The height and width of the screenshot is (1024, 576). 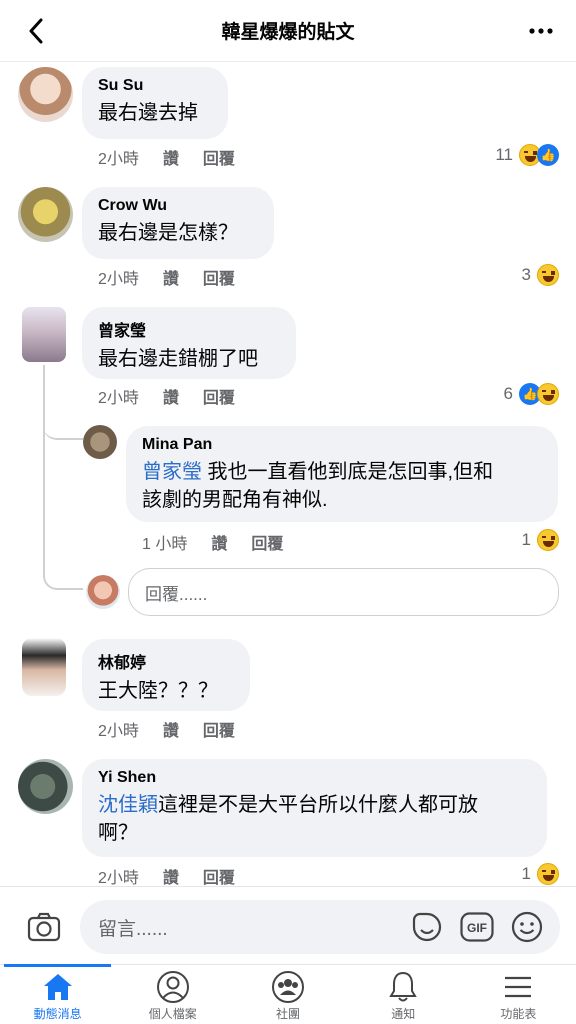 I want to click on tab-profile: 個人檔案, so click(x=172, y=994).